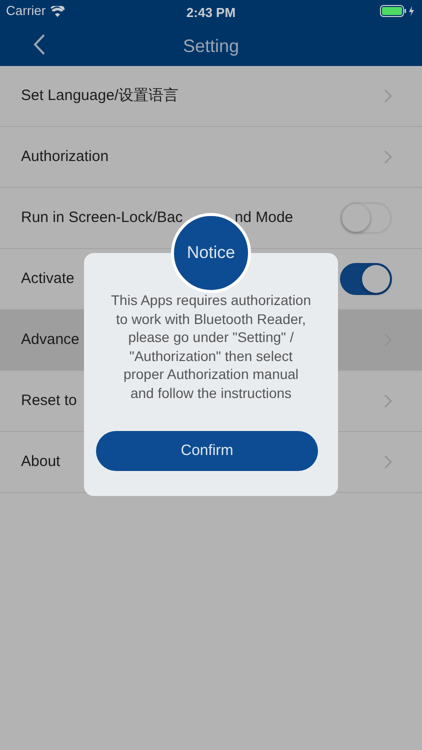  I want to click on row-label: Set Language/设置语言, so click(100, 96).